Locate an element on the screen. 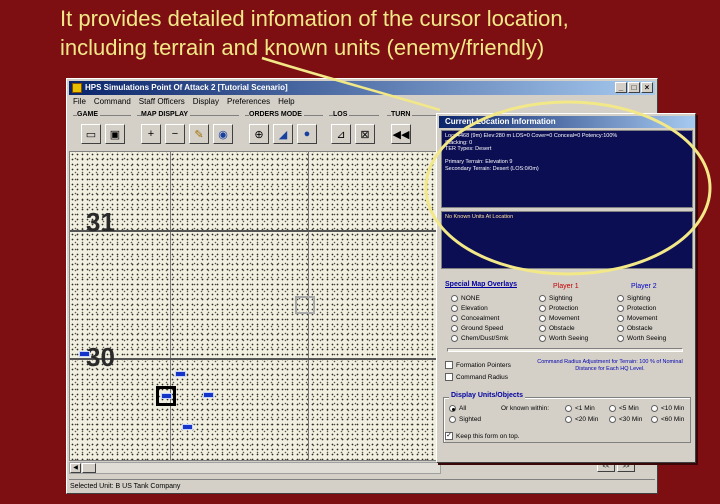 Image resolution: width=720 pixels, height=504 pixels. globe-button: ◉ is located at coordinates (223, 134).